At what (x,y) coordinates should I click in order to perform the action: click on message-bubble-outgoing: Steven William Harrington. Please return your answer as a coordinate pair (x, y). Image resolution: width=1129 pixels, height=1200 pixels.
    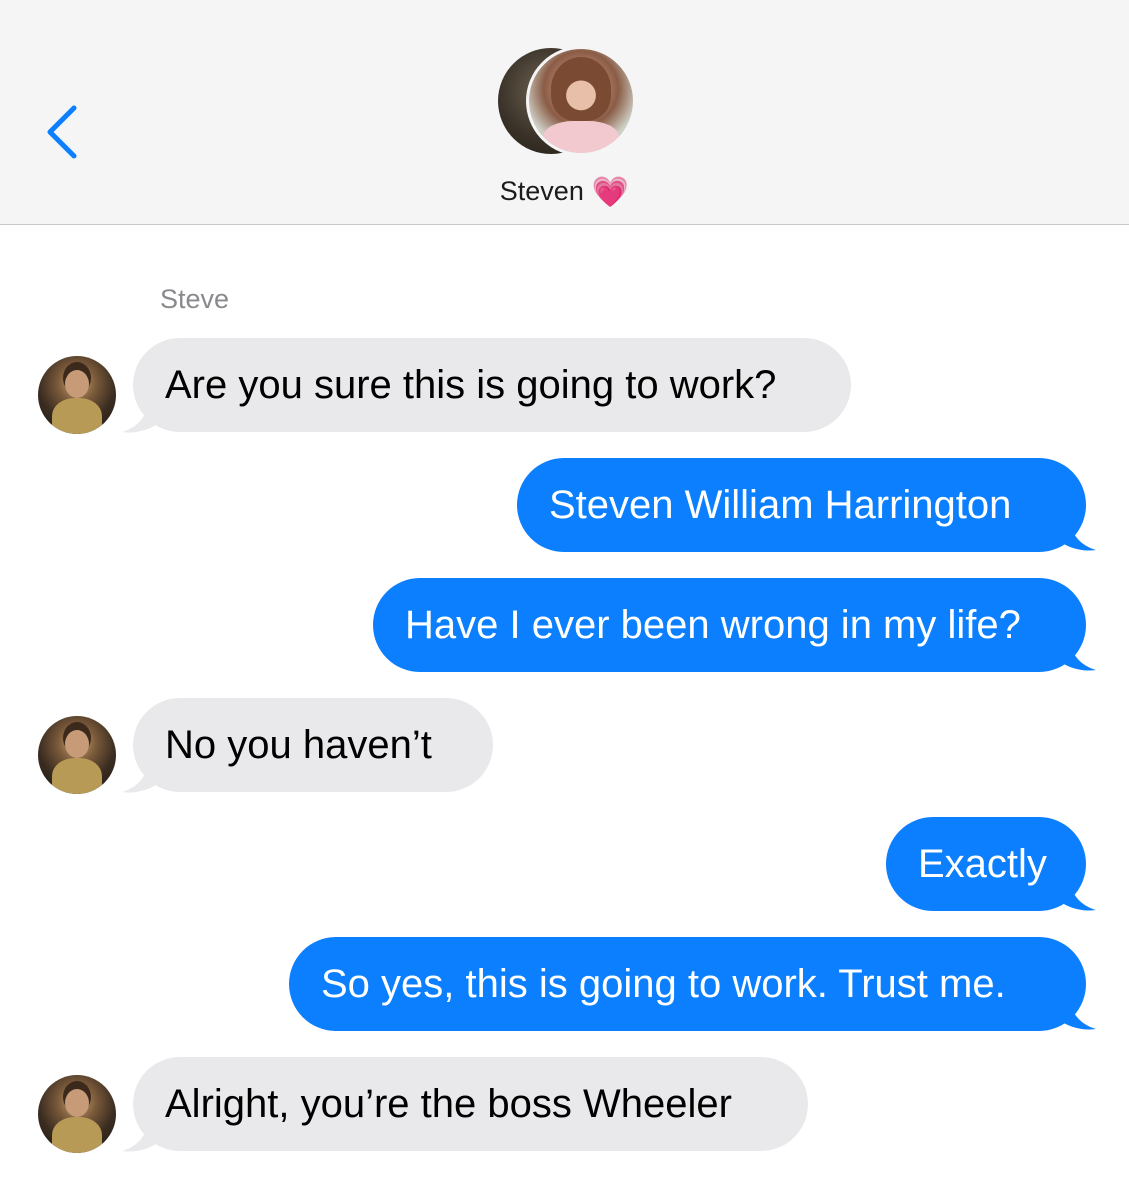
    Looking at the image, I should click on (801, 505).